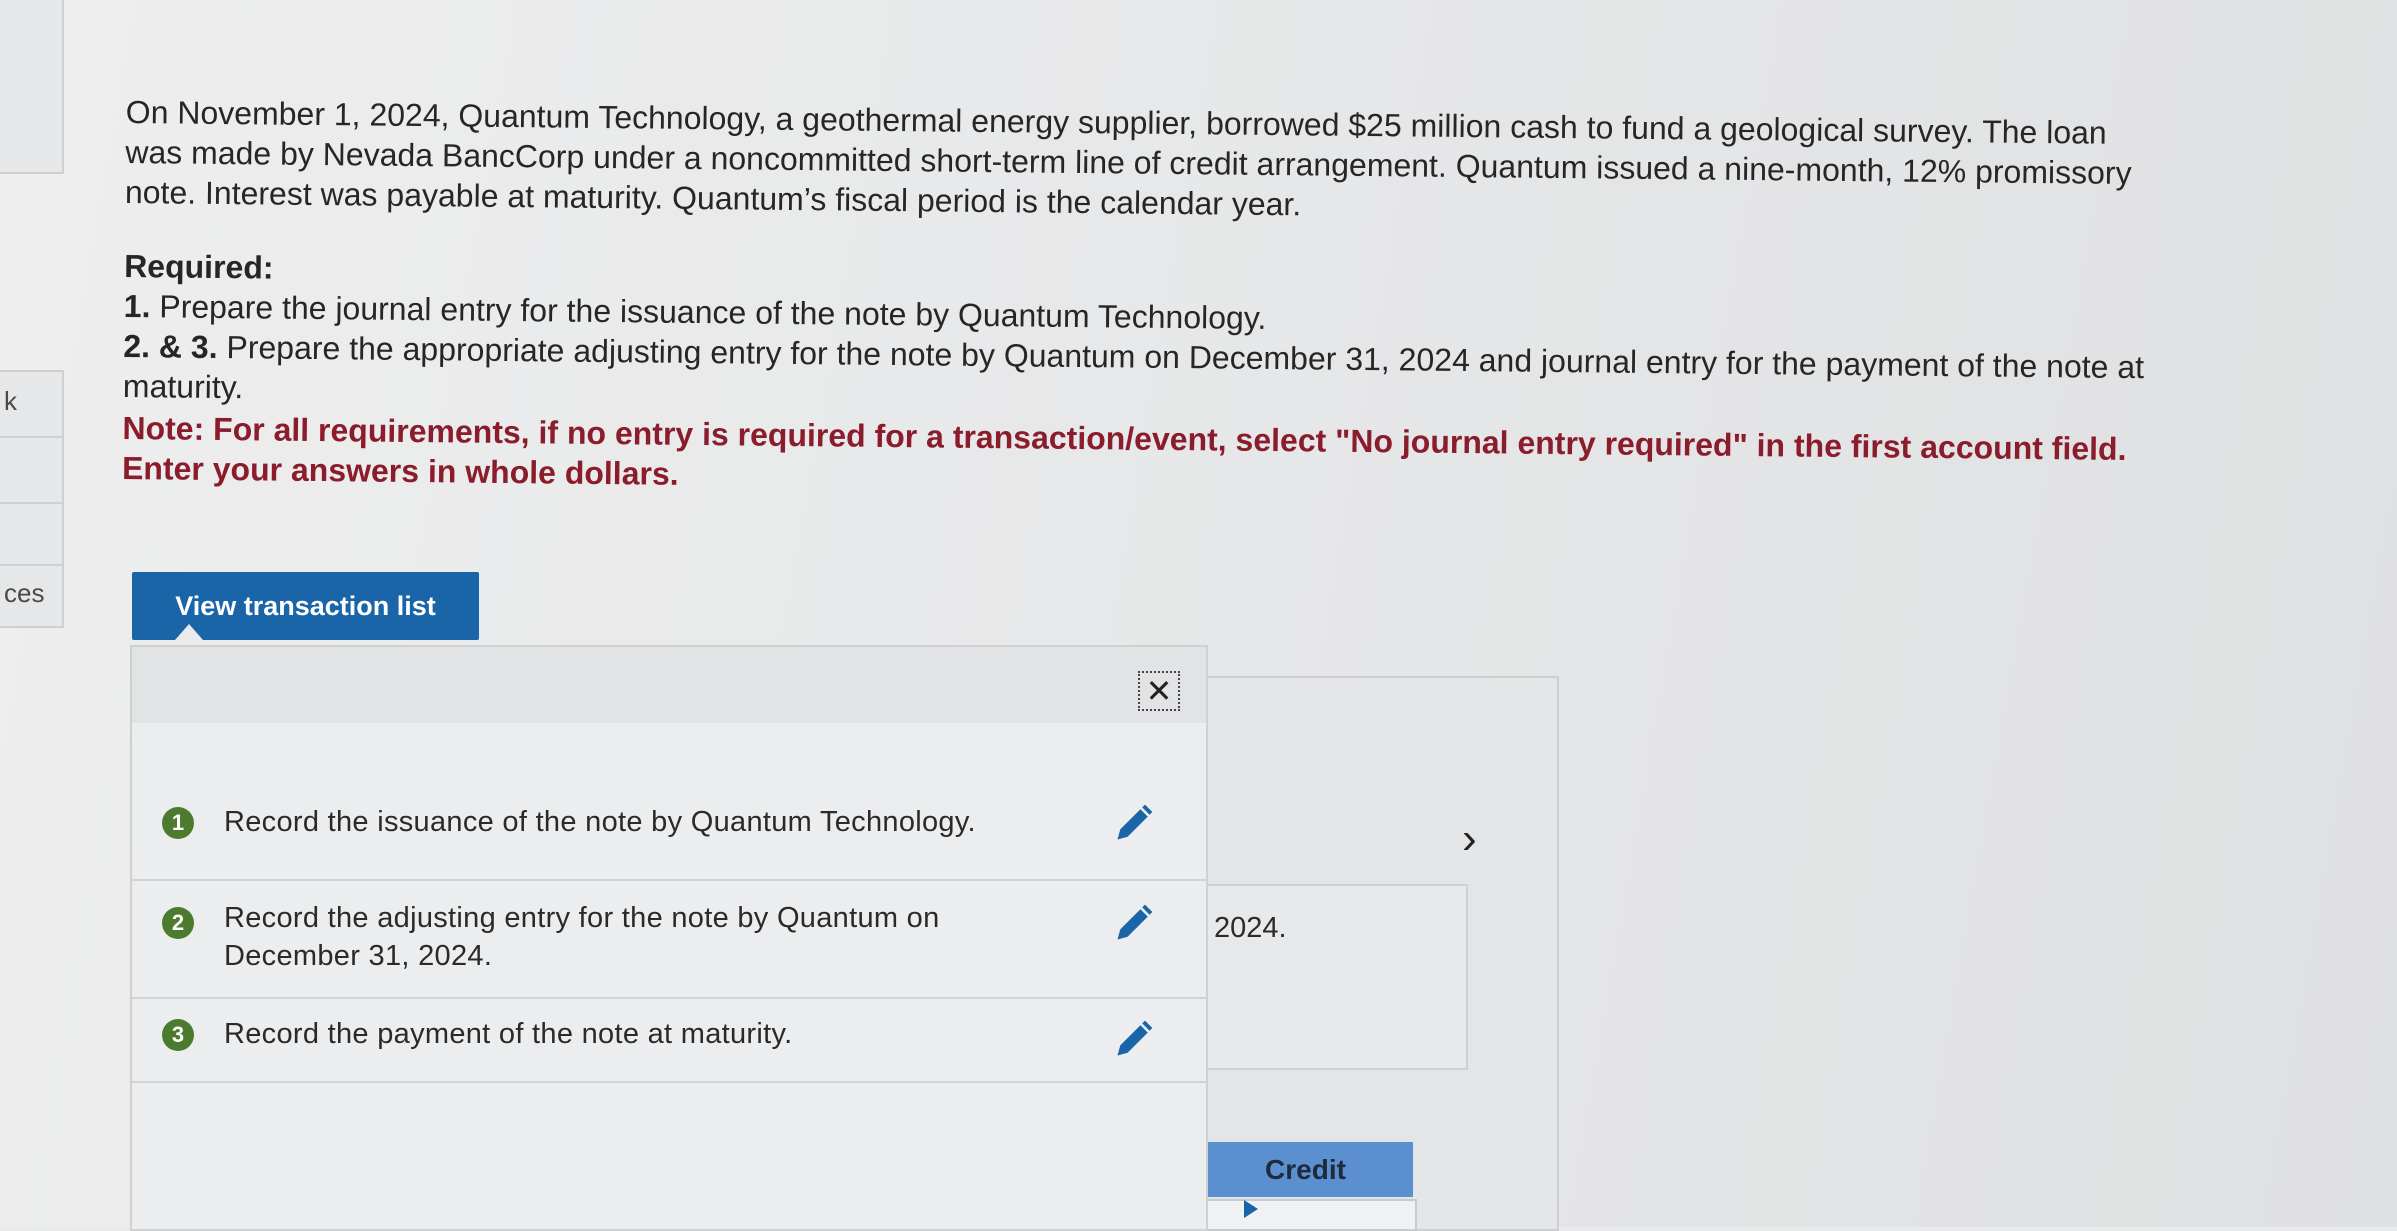 The height and width of the screenshot is (1231, 2397). What do you see at coordinates (178, 823) in the screenshot?
I see `task-number-badge: 1` at bounding box center [178, 823].